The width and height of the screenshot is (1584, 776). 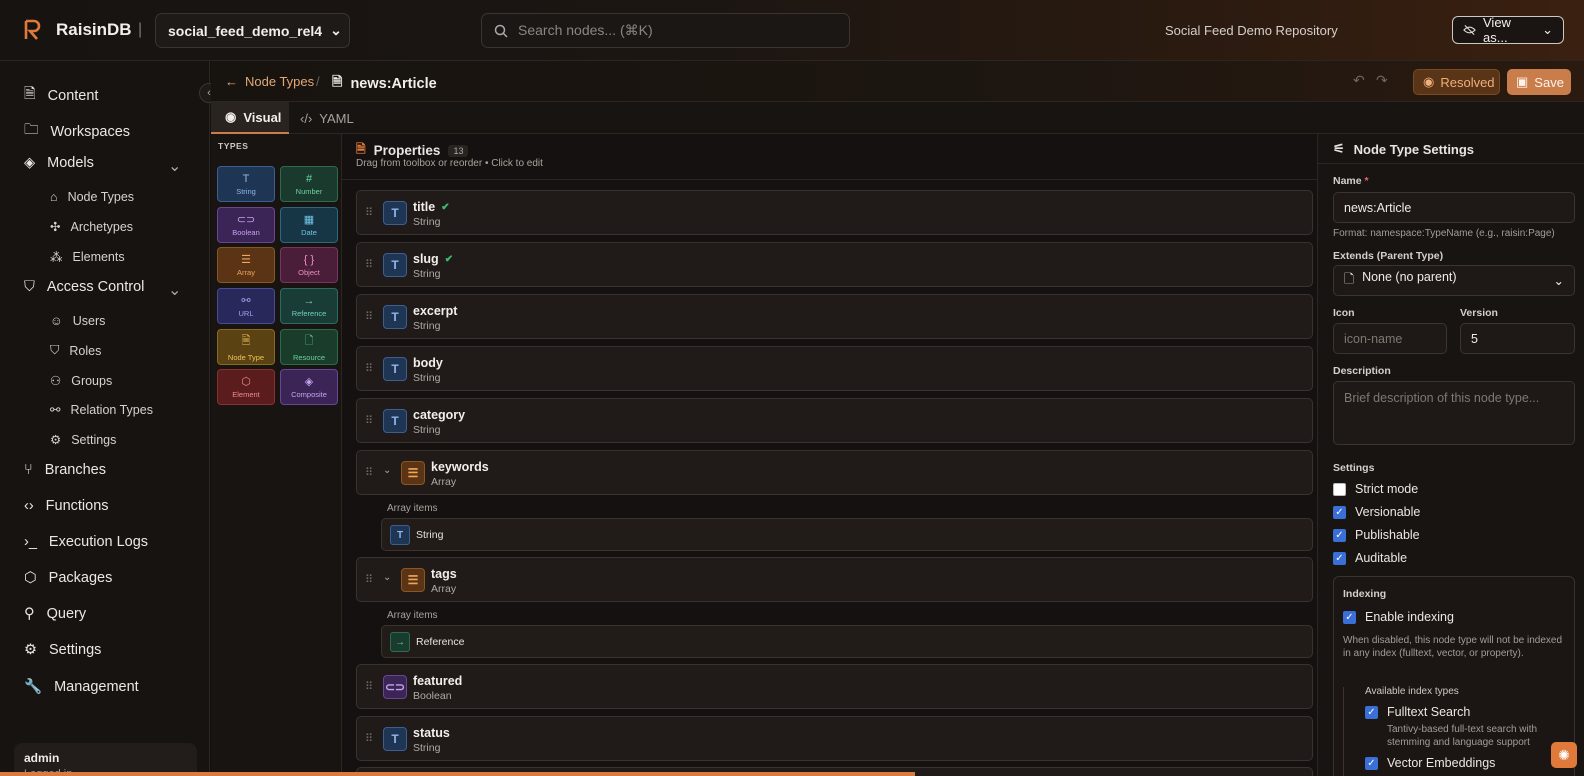 What do you see at coordinates (665, 30) in the screenshot?
I see `search-input: Search nodes... (⌘K)` at bounding box center [665, 30].